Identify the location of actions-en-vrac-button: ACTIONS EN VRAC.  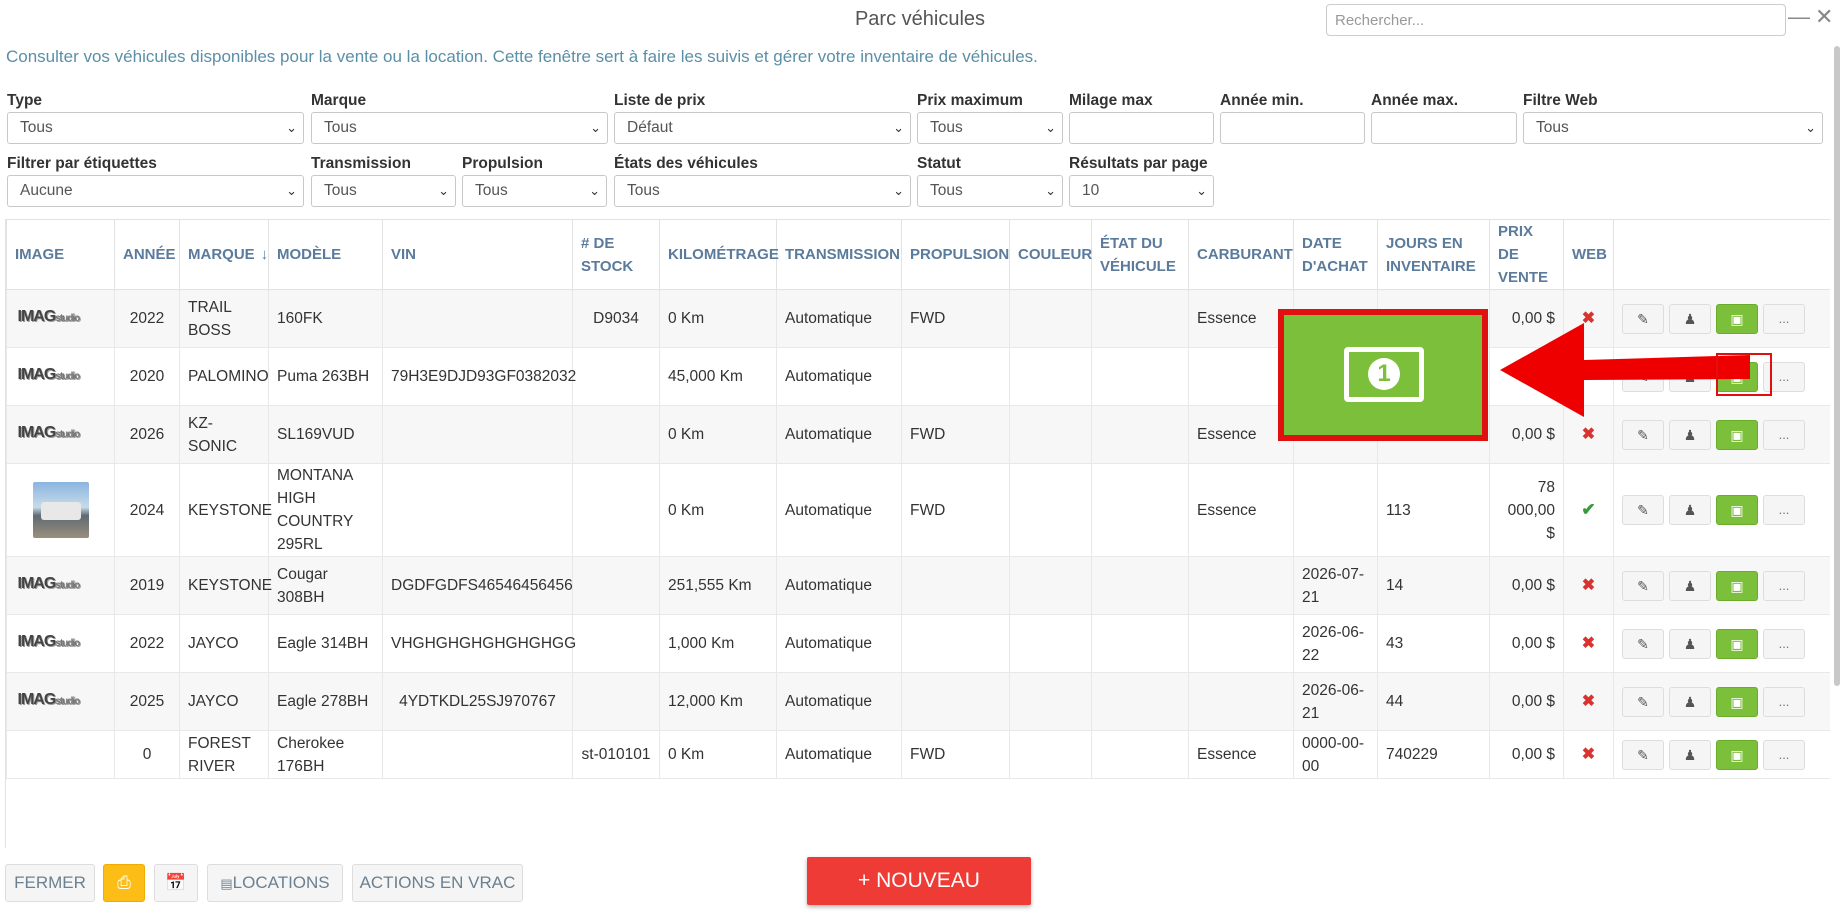
(437, 883).